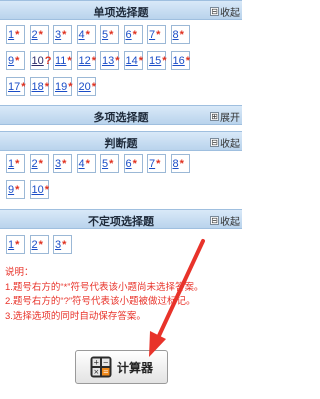 The width and height of the screenshot is (320, 399). Describe the element at coordinates (81, 34) in the screenshot. I see `question-number: 4` at that location.